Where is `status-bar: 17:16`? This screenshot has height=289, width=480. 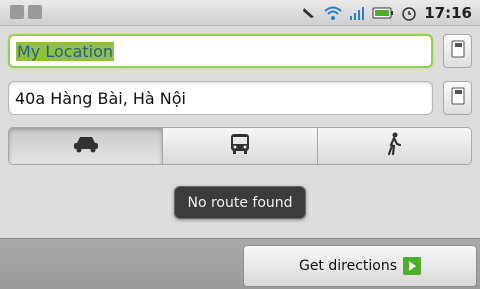
status-bar: 17:16 is located at coordinates (240, 13).